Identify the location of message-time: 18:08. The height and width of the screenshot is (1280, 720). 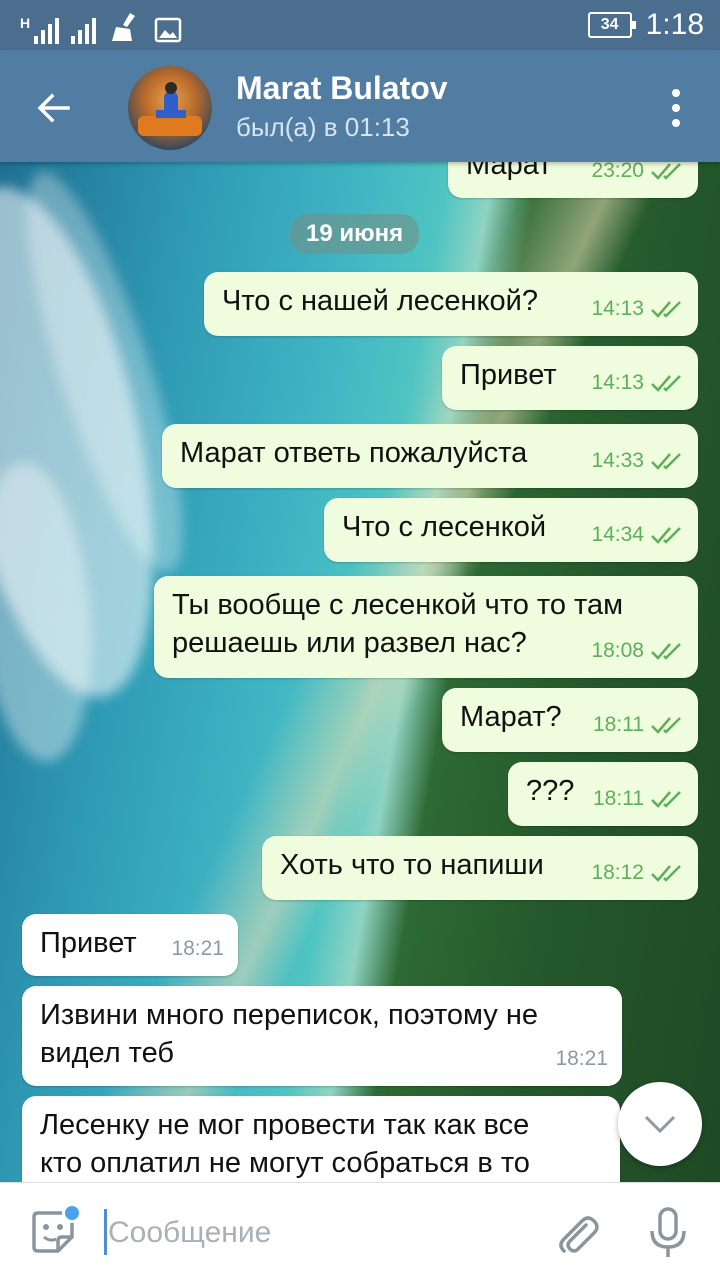
(617, 650).